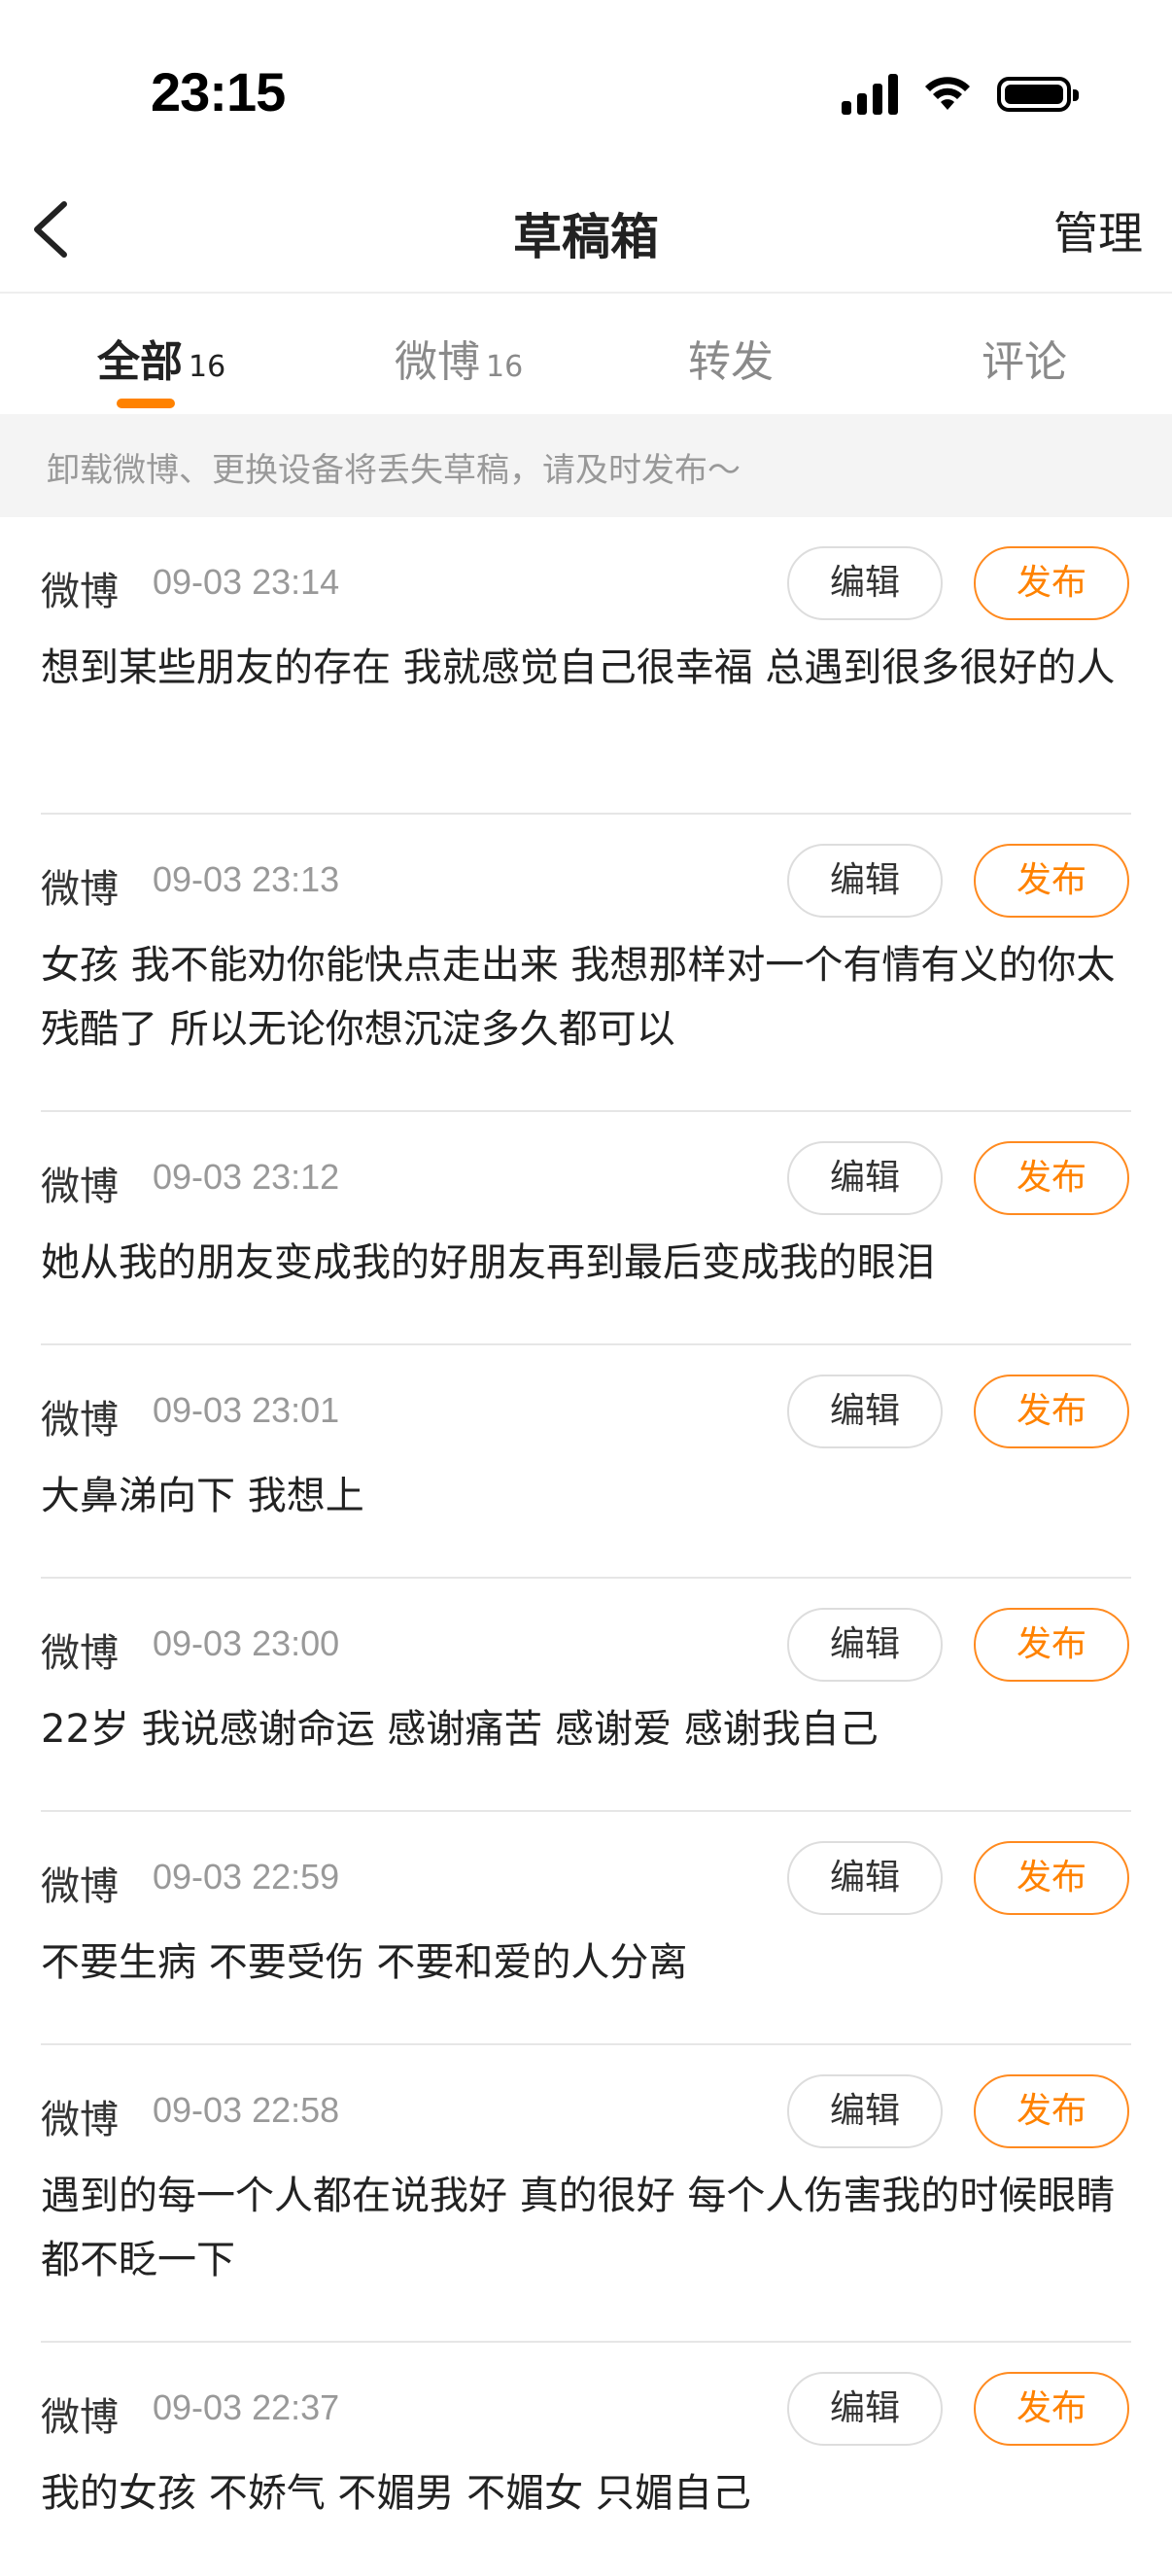 This screenshot has height=2576, width=1172. I want to click on manage-button: 管理, so click(1098, 230).